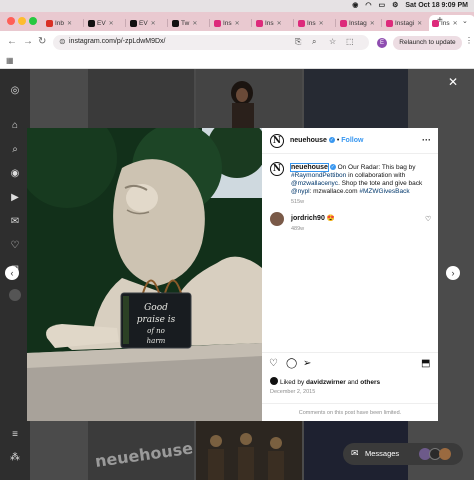 This screenshot has width=474, height=480. I want to click on likes-user: davidzwirner, so click(326, 382).